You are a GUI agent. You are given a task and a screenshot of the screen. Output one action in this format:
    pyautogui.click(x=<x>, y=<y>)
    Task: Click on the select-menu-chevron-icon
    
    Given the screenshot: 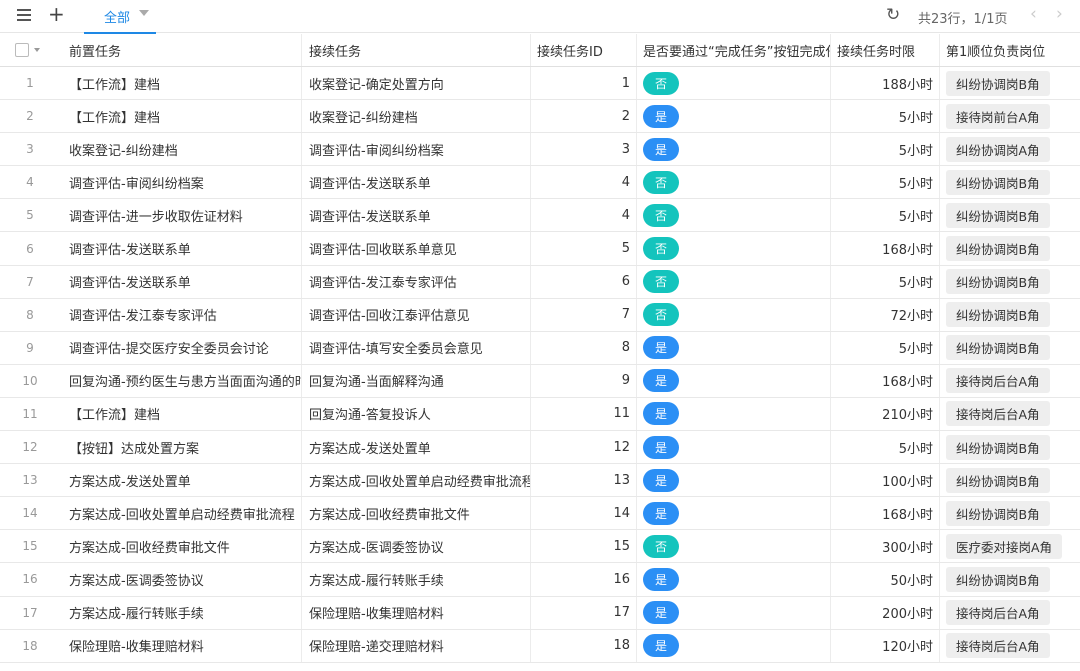 What is the action you would take?
    pyautogui.click(x=36, y=50)
    